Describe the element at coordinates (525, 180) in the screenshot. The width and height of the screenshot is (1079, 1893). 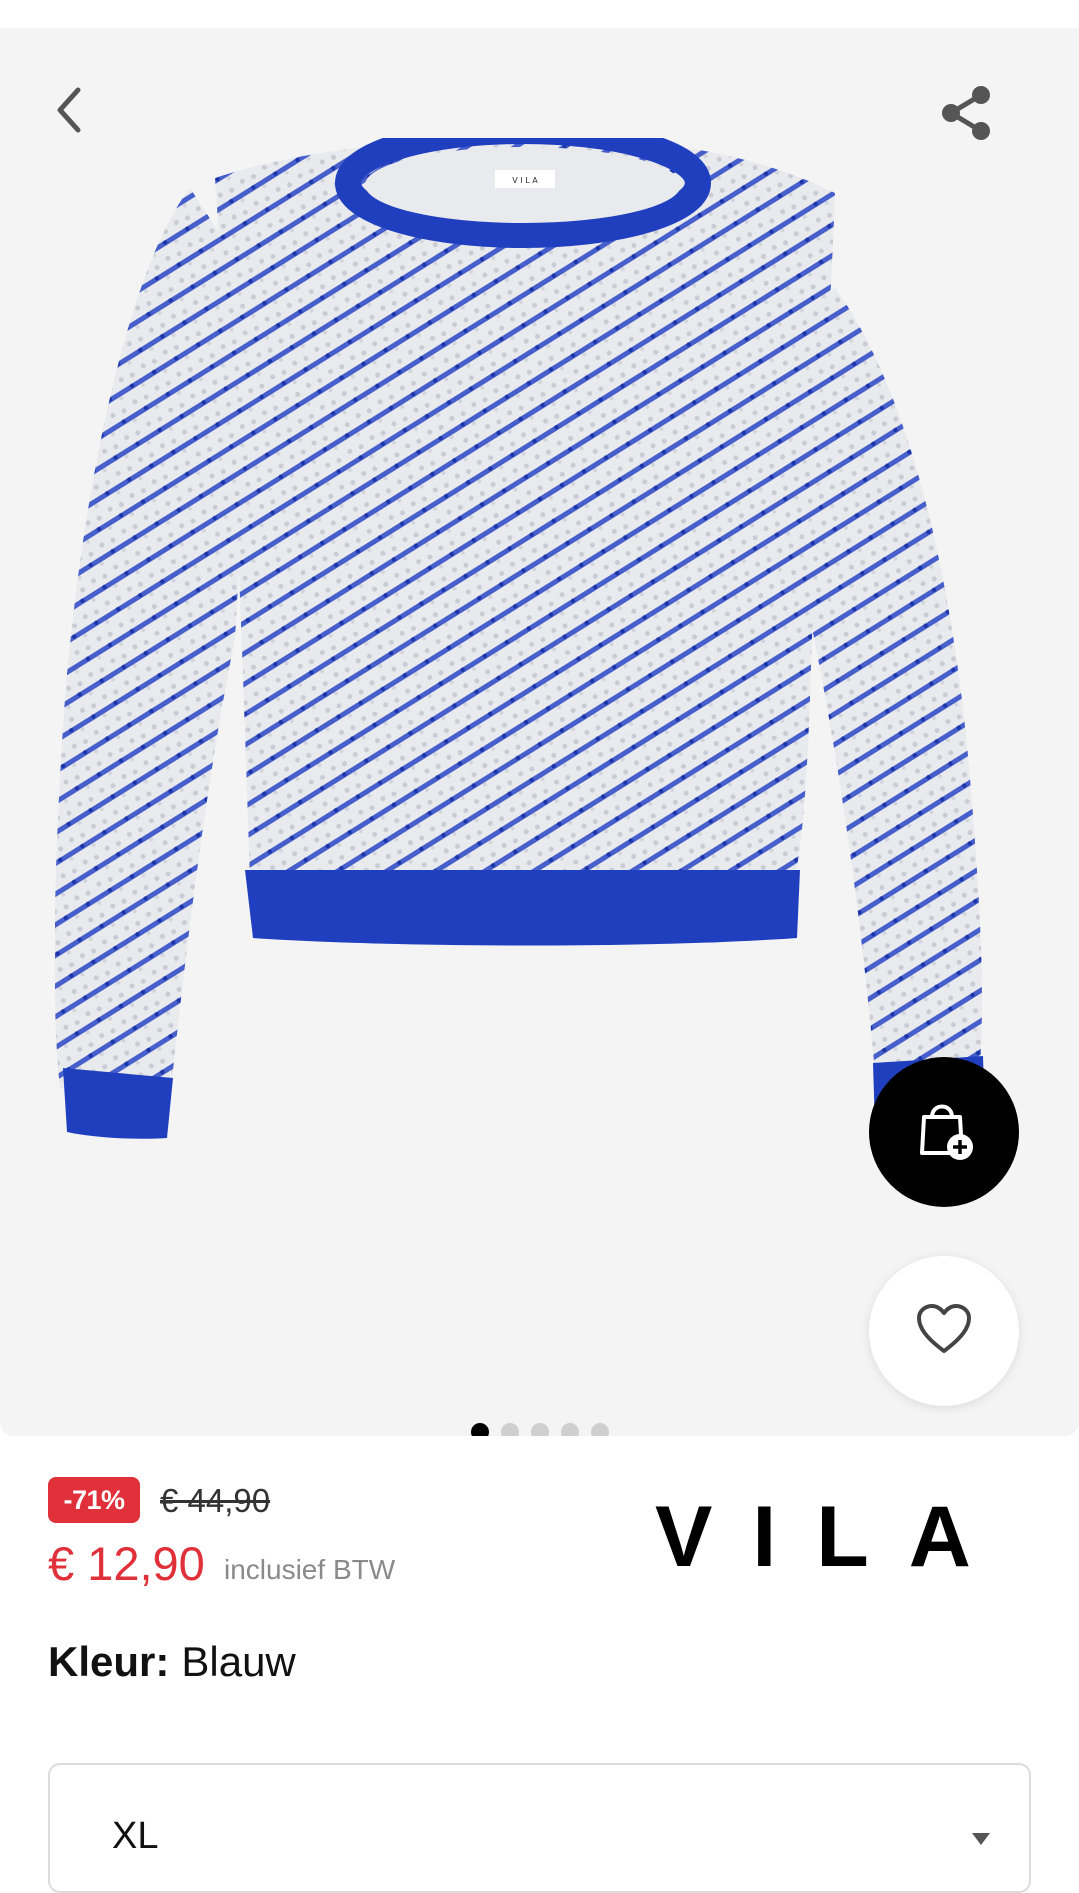
I see `svg-text: V I L A` at that location.